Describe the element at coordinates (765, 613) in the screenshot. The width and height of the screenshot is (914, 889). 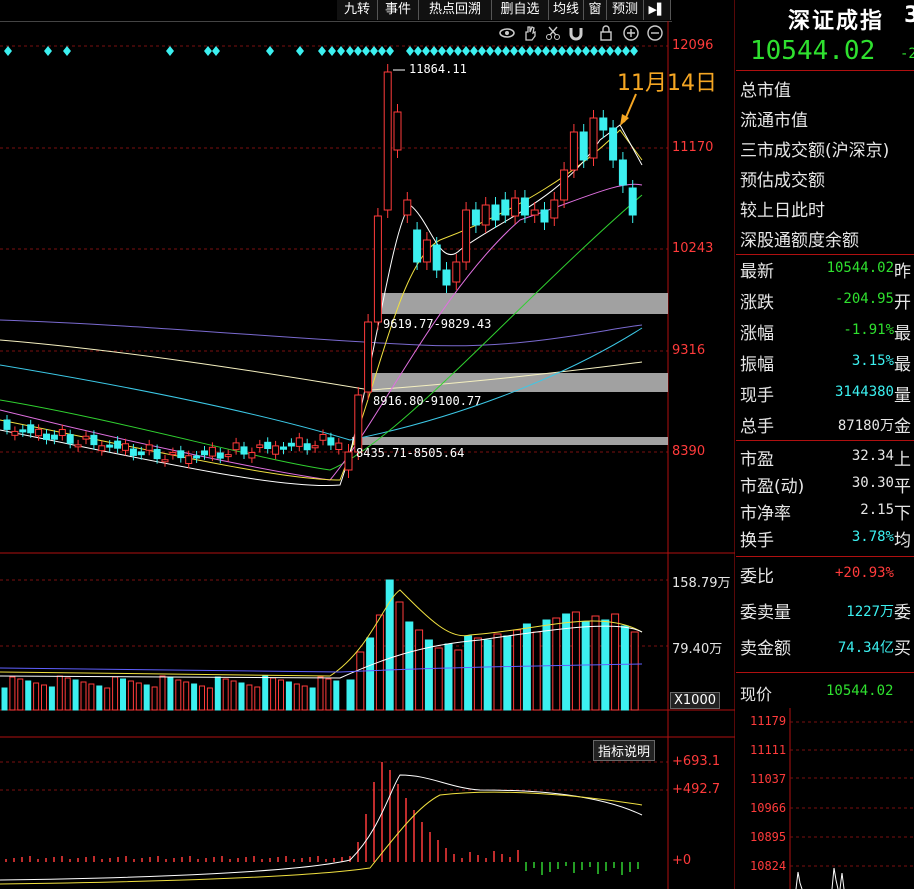
I see `order-label: 委卖量` at that location.